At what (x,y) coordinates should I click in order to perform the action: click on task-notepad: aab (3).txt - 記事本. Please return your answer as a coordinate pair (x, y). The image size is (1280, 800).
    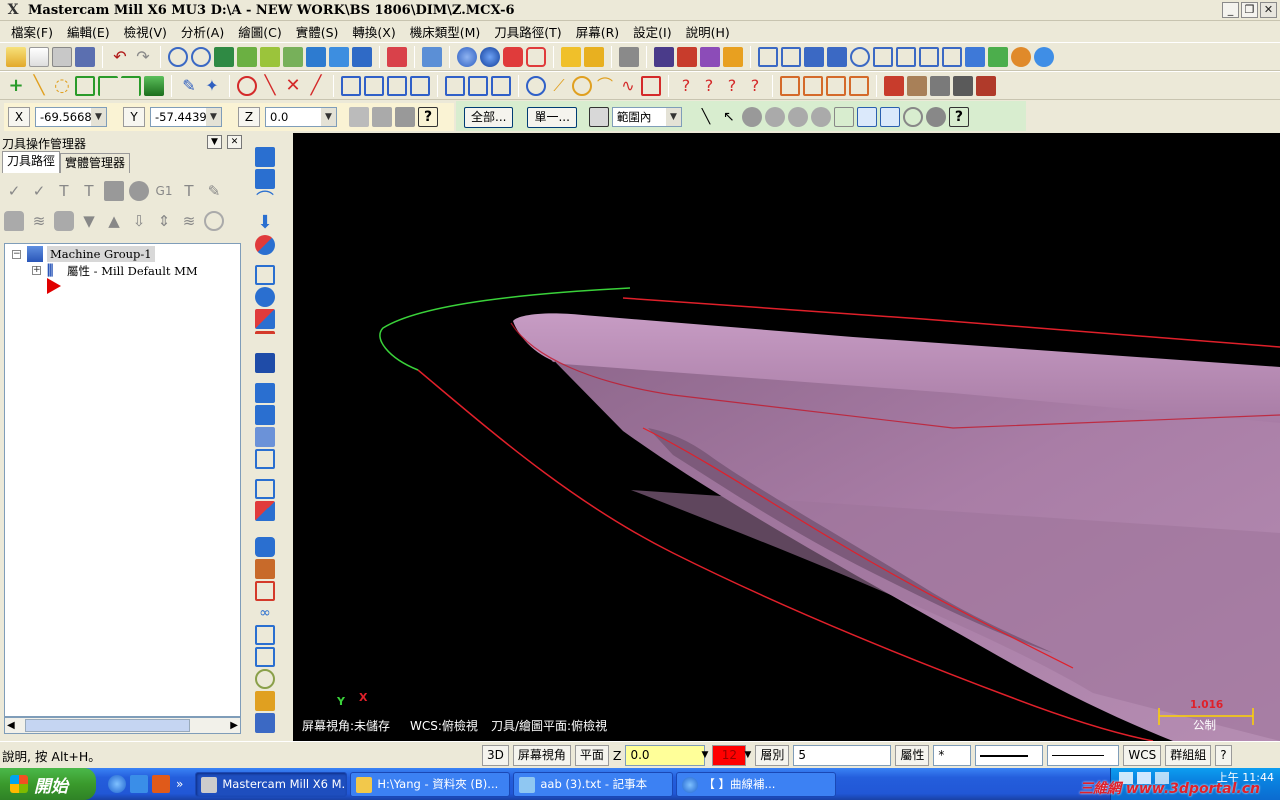
    Looking at the image, I should click on (593, 784).